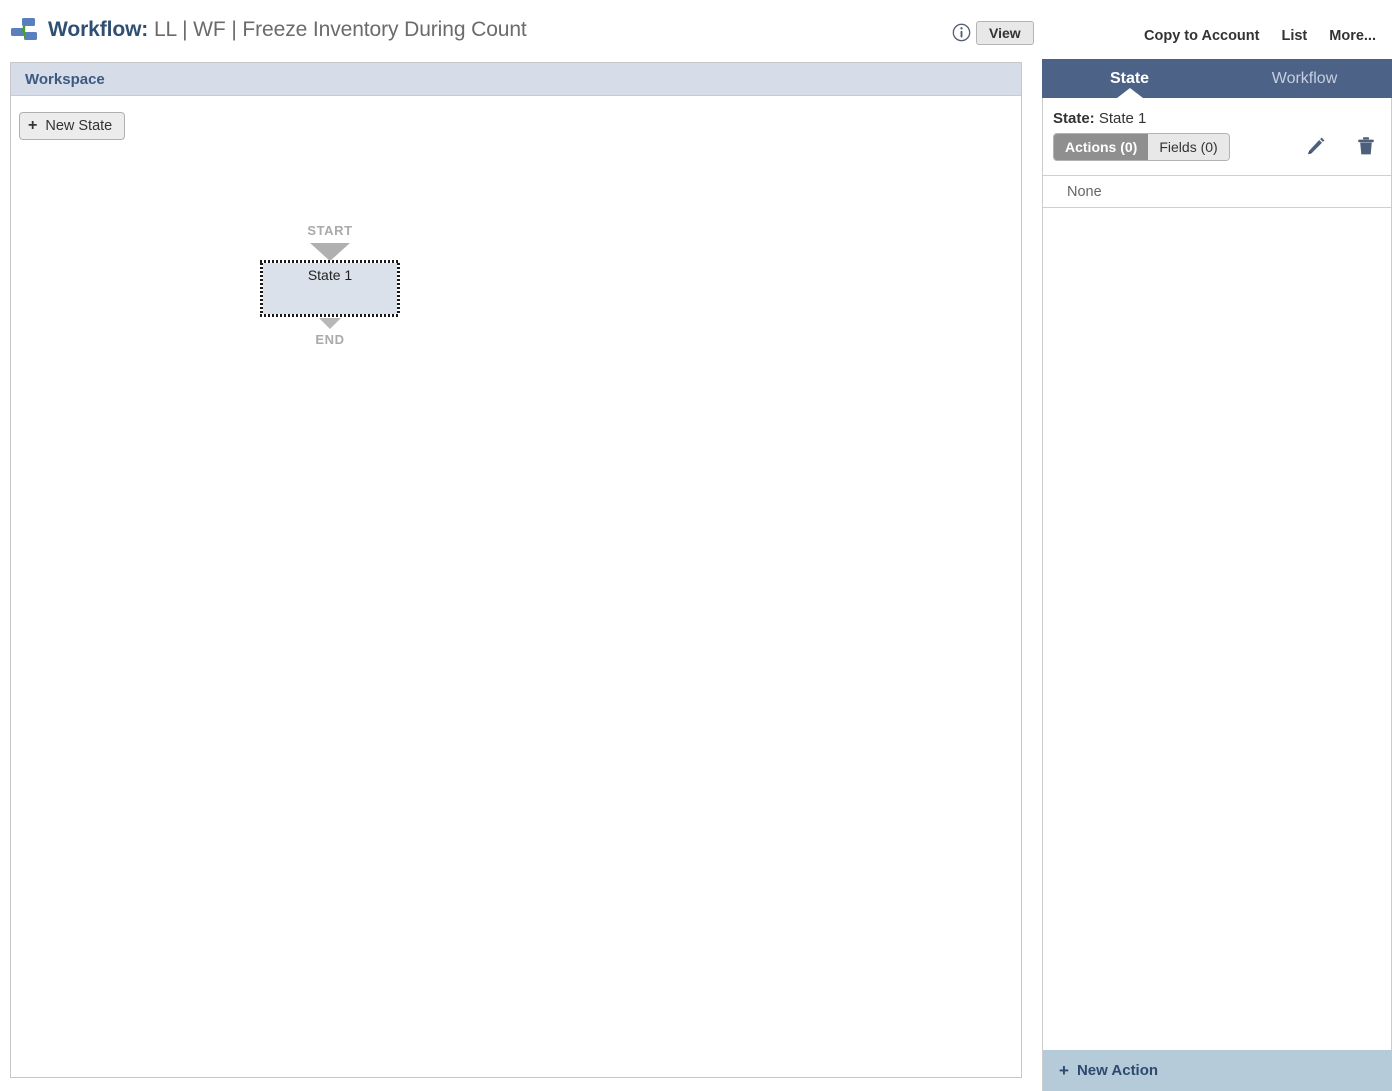  I want to click on workflow-diagram: START State 1 END, so click(330, 285).